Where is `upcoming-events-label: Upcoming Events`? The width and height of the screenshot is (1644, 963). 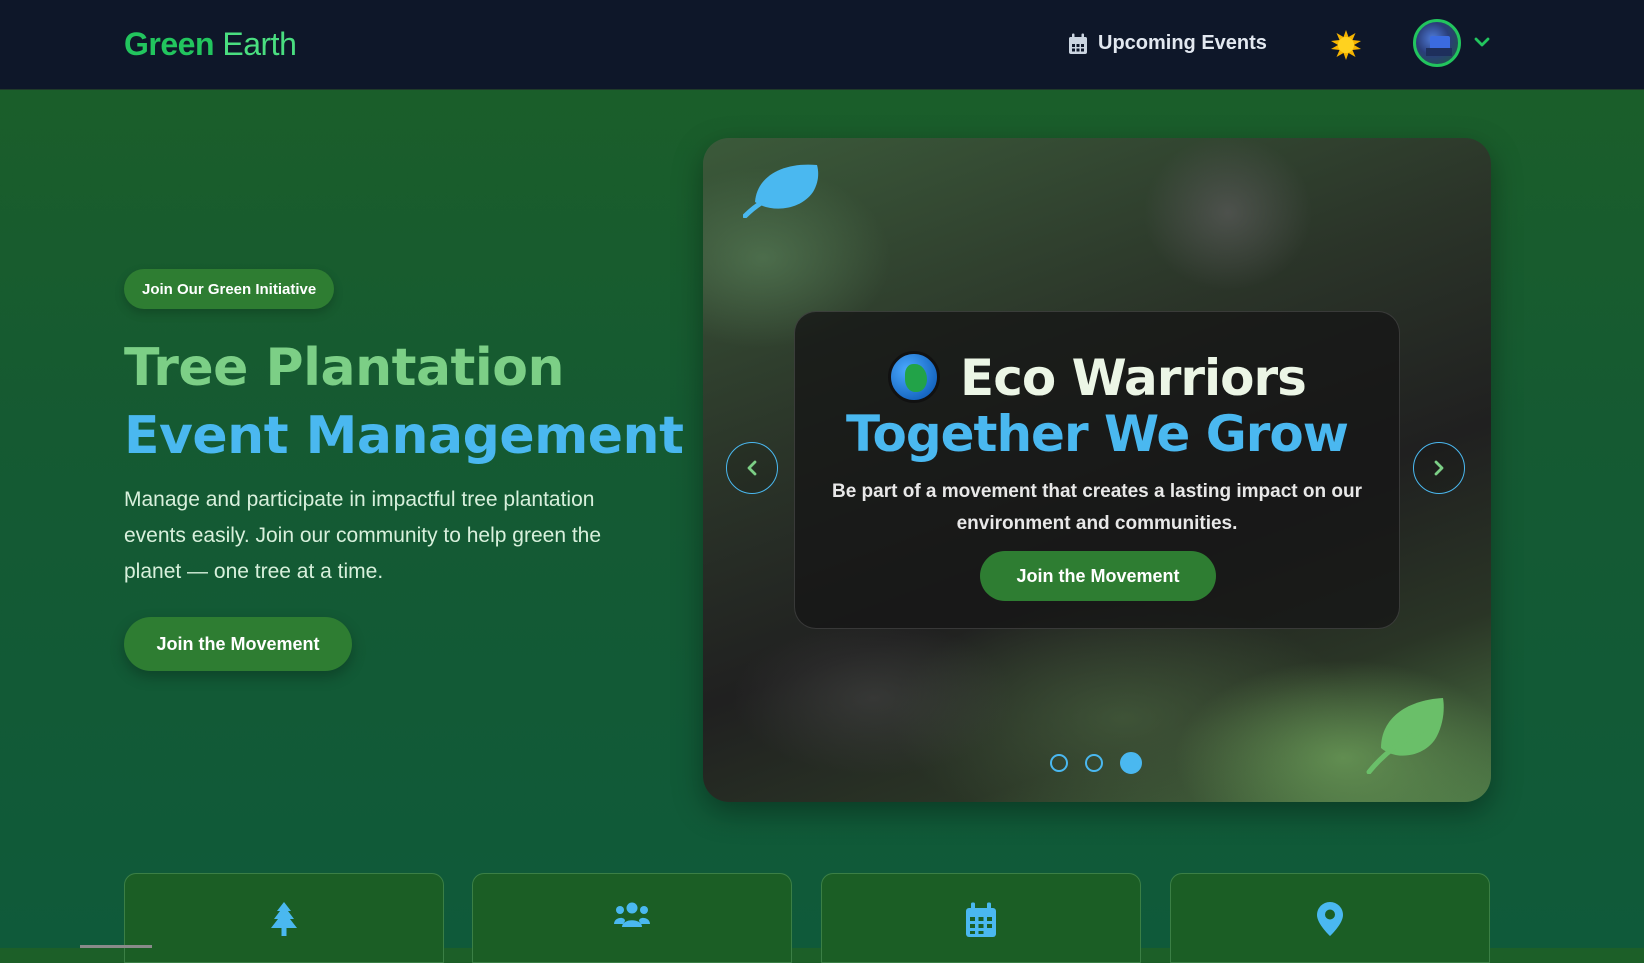
upcoming-events-label: Upcoming Events is located at coordinates (1182, 43).